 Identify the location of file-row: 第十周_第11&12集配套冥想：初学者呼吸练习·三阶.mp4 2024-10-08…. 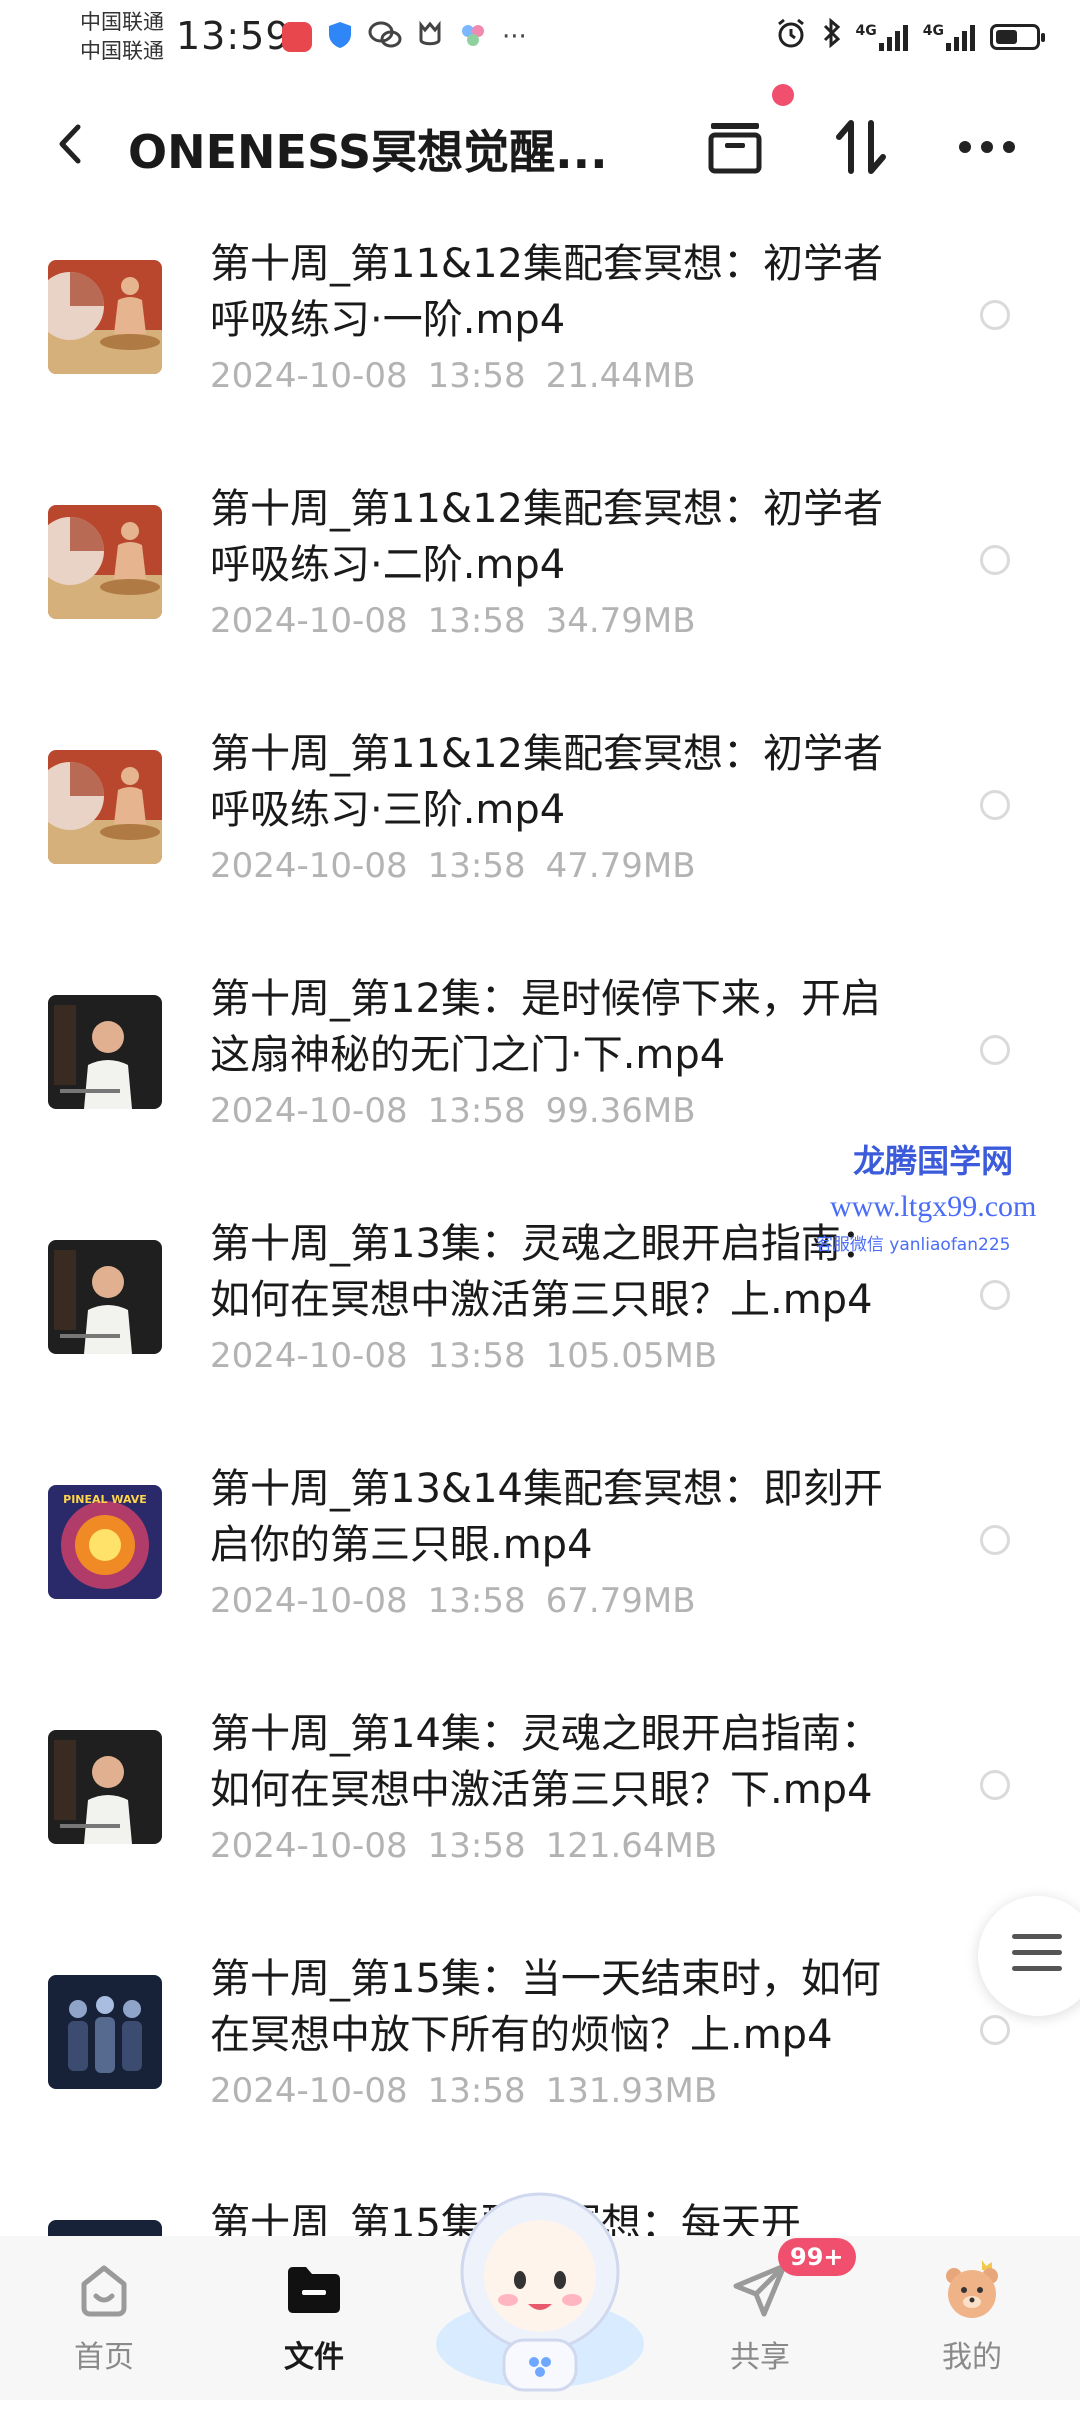
(540, 832).